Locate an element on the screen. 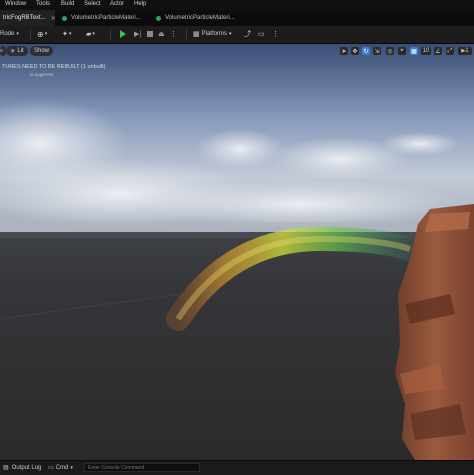 The height and width of the screenshot is (475, 474). show-button: Show is located at coordinates (42, 51).